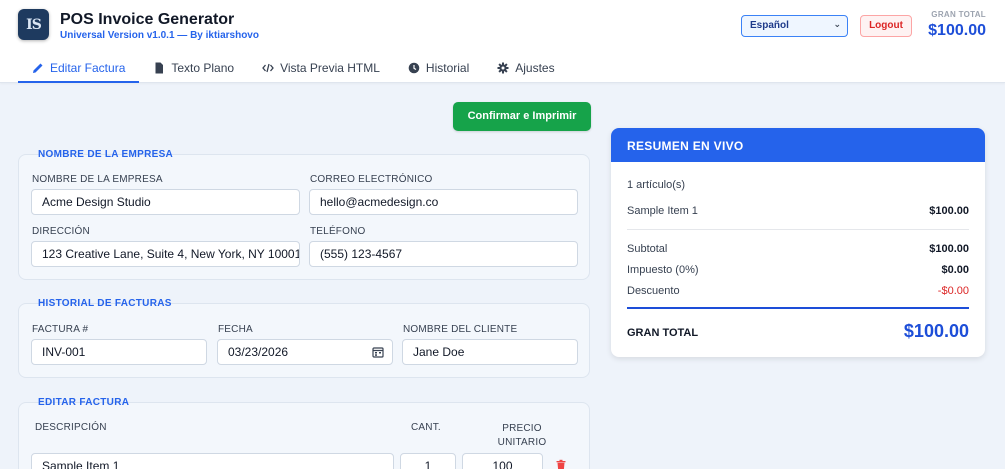 Image resolution: width=1005 pixels, height=469 pixels. I want to click on header-grand-total-value: $100.00, so click(957, 30).